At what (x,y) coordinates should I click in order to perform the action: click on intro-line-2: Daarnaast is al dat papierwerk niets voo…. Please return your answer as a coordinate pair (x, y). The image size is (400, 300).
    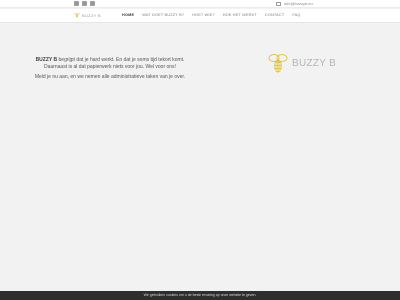
    Looking at the image, I should click on (110, 67).